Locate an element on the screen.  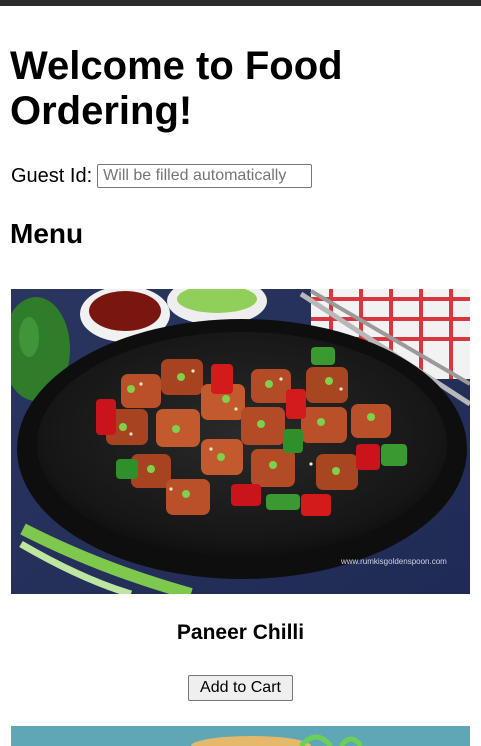
guest-id-row: Guest Id: is located at coordinates (162, 176).